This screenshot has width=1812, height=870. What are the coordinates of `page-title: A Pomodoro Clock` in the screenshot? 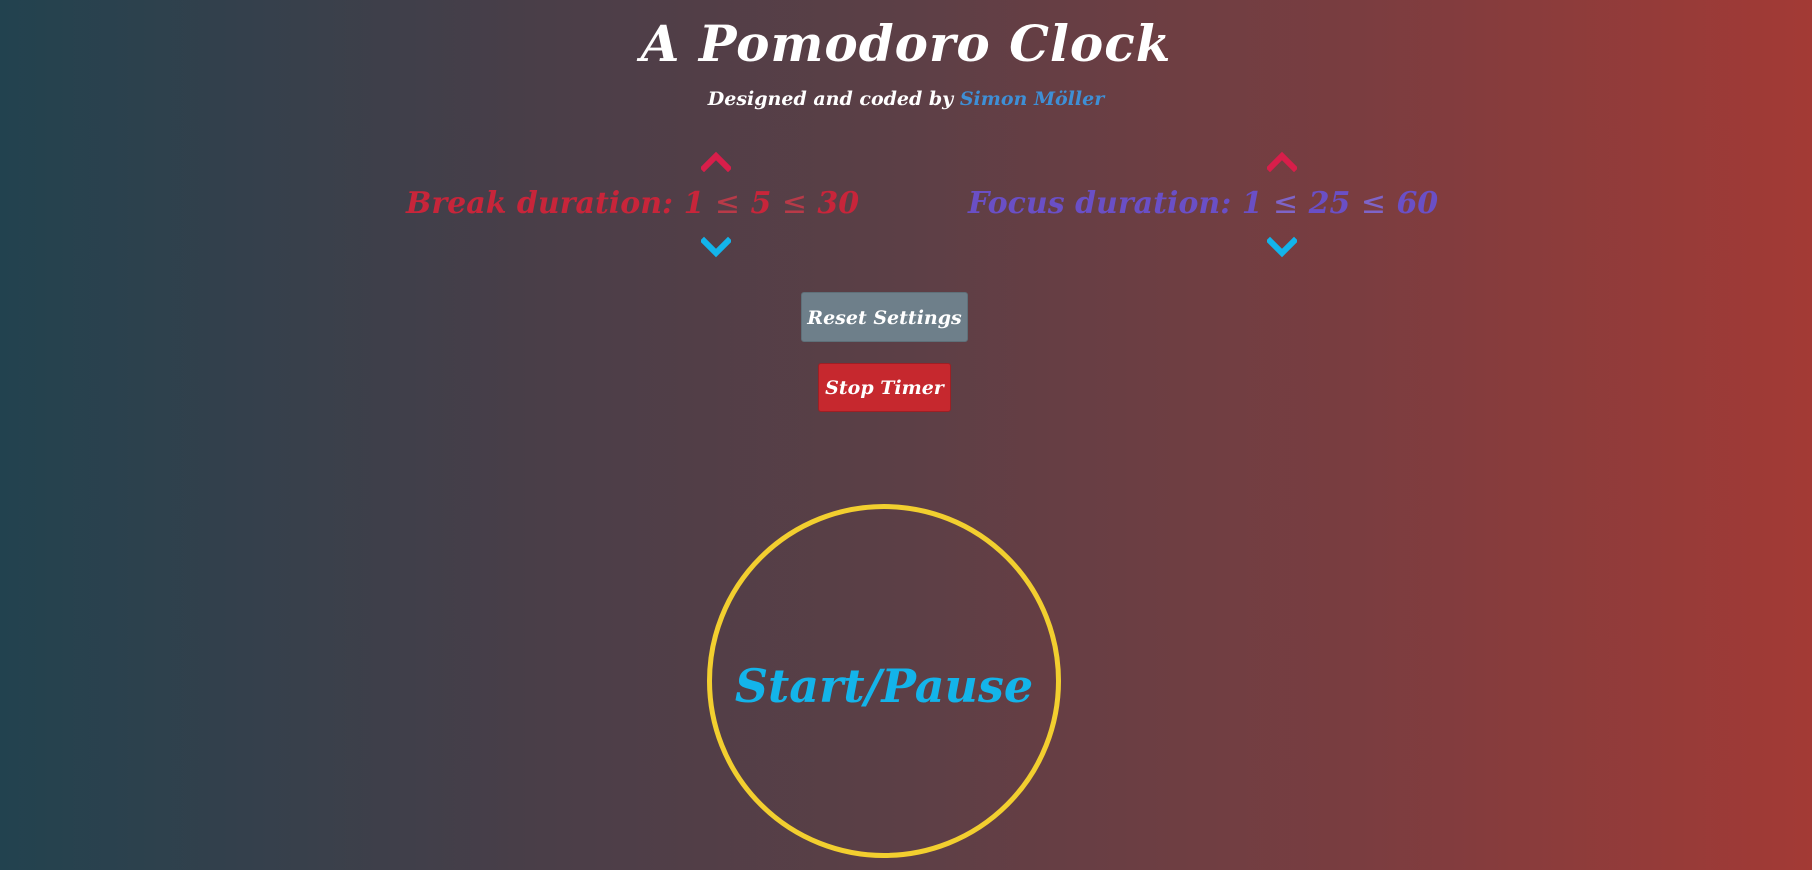 It's located at (906, 43).